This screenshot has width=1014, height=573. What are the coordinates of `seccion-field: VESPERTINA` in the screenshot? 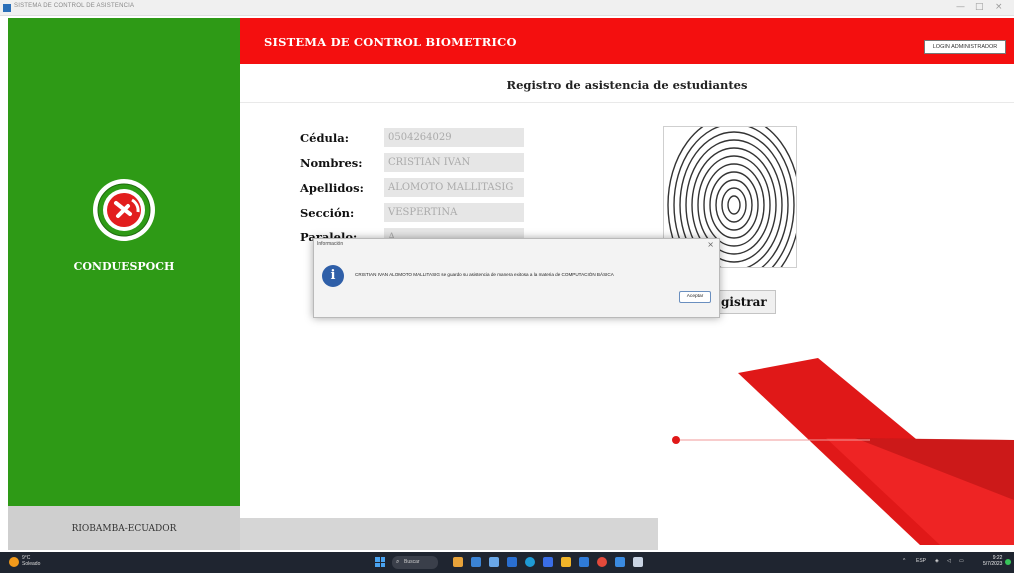 It's located at (454, 212).